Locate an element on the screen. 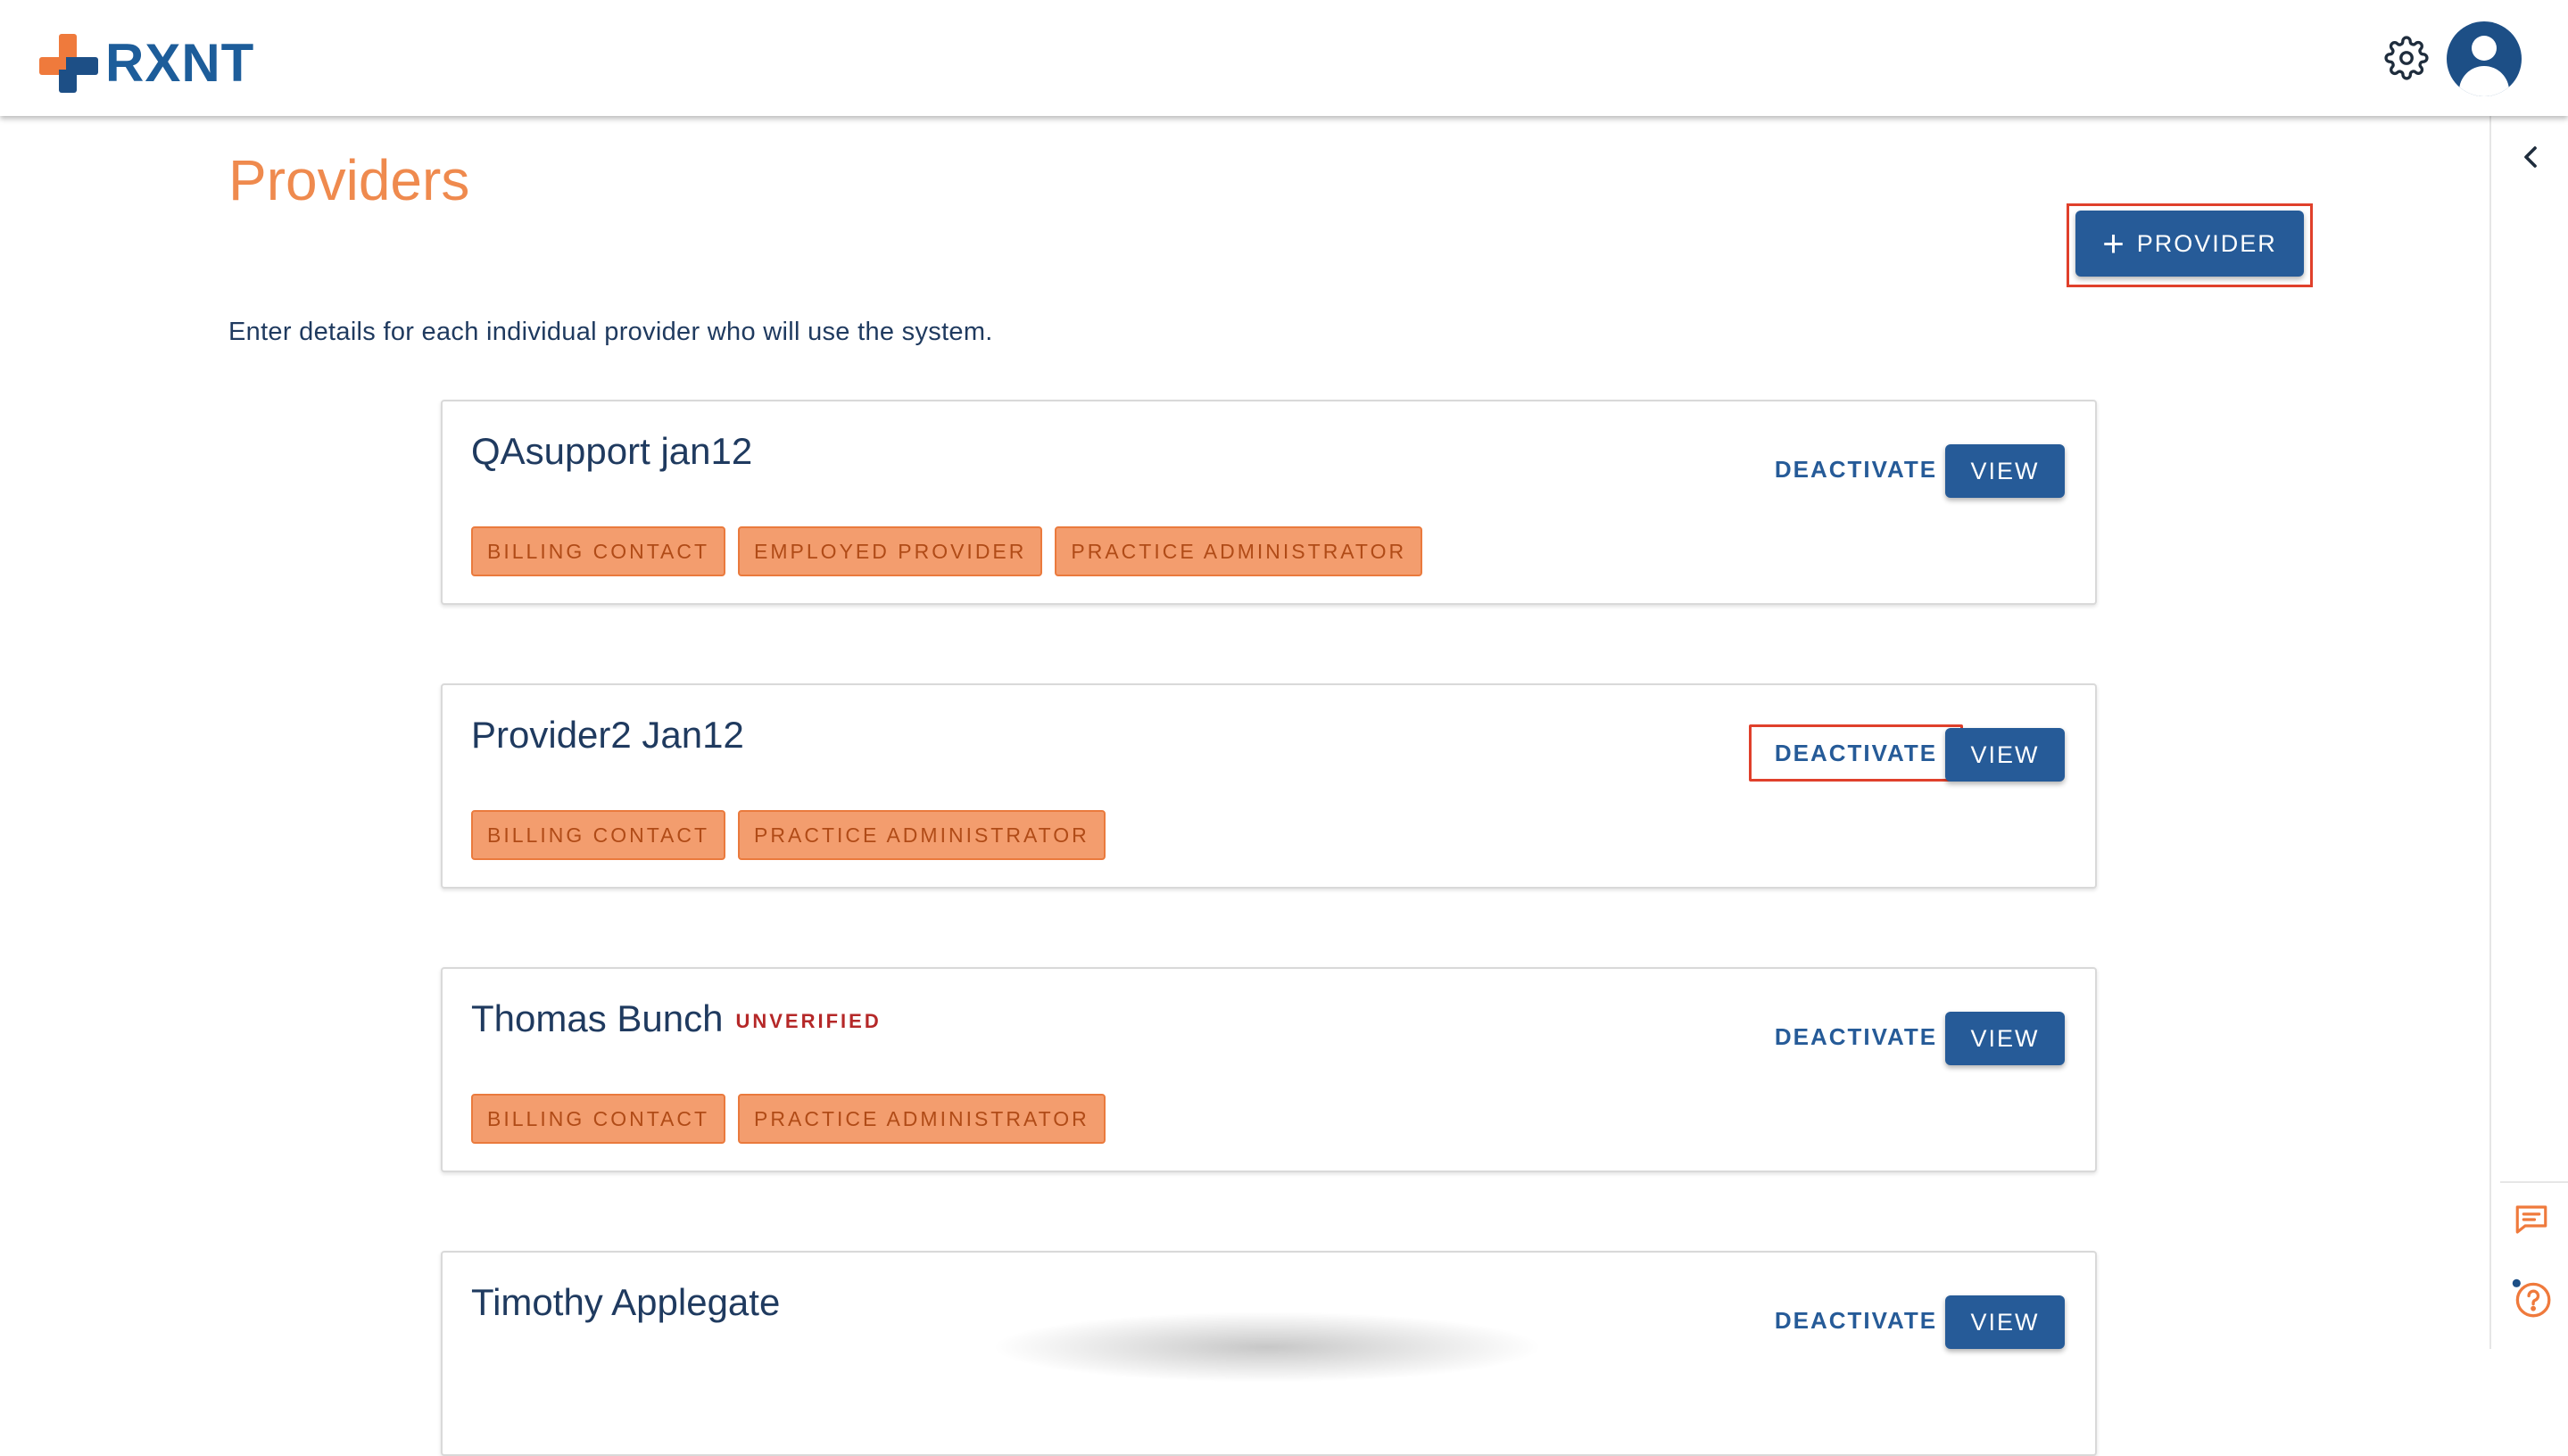 The image size is (2568, 1456). top-header: RXNT is located at coordinates (1284, 58).